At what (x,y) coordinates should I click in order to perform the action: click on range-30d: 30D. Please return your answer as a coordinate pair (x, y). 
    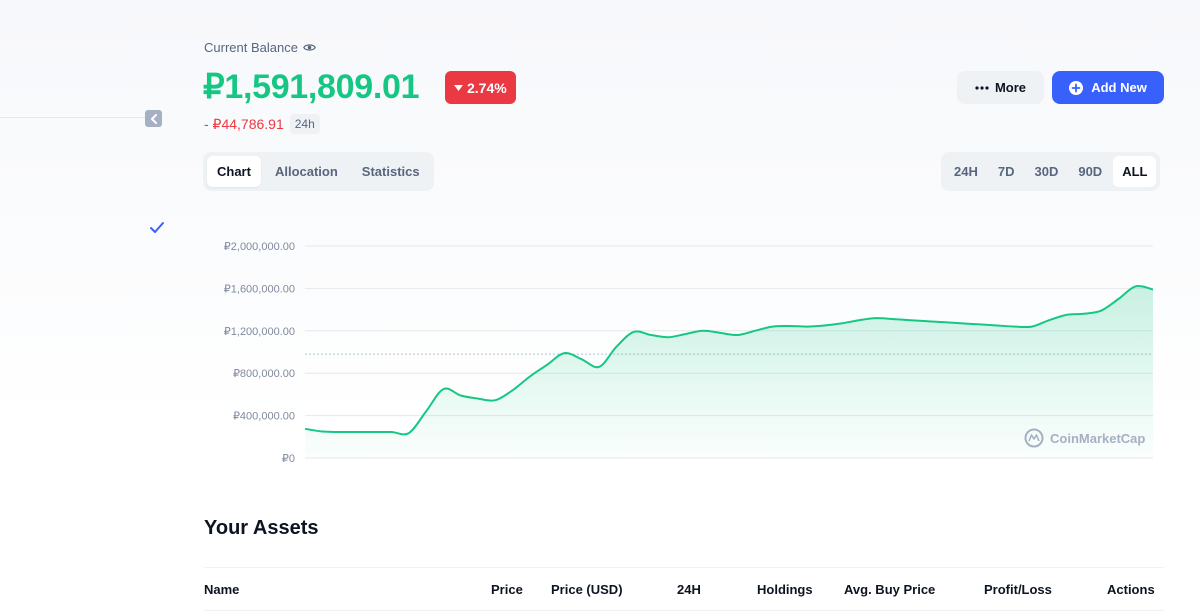
    Looking at the image, I should click on (1046, 171).